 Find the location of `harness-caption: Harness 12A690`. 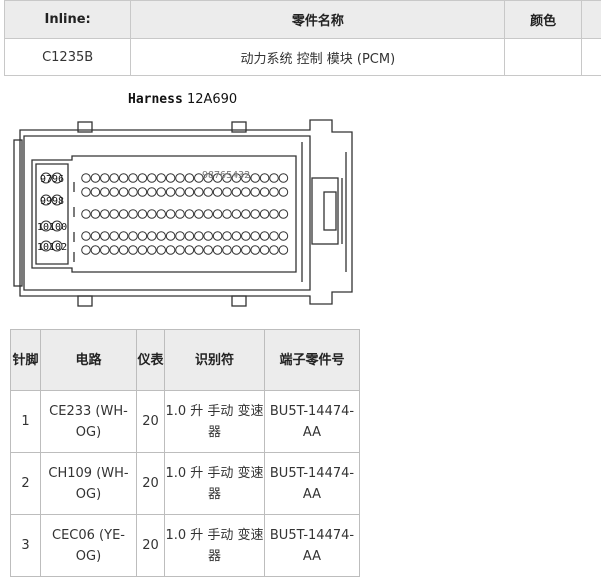

harness-caption: Harness 12A690 is located at coordinates (182, 99).